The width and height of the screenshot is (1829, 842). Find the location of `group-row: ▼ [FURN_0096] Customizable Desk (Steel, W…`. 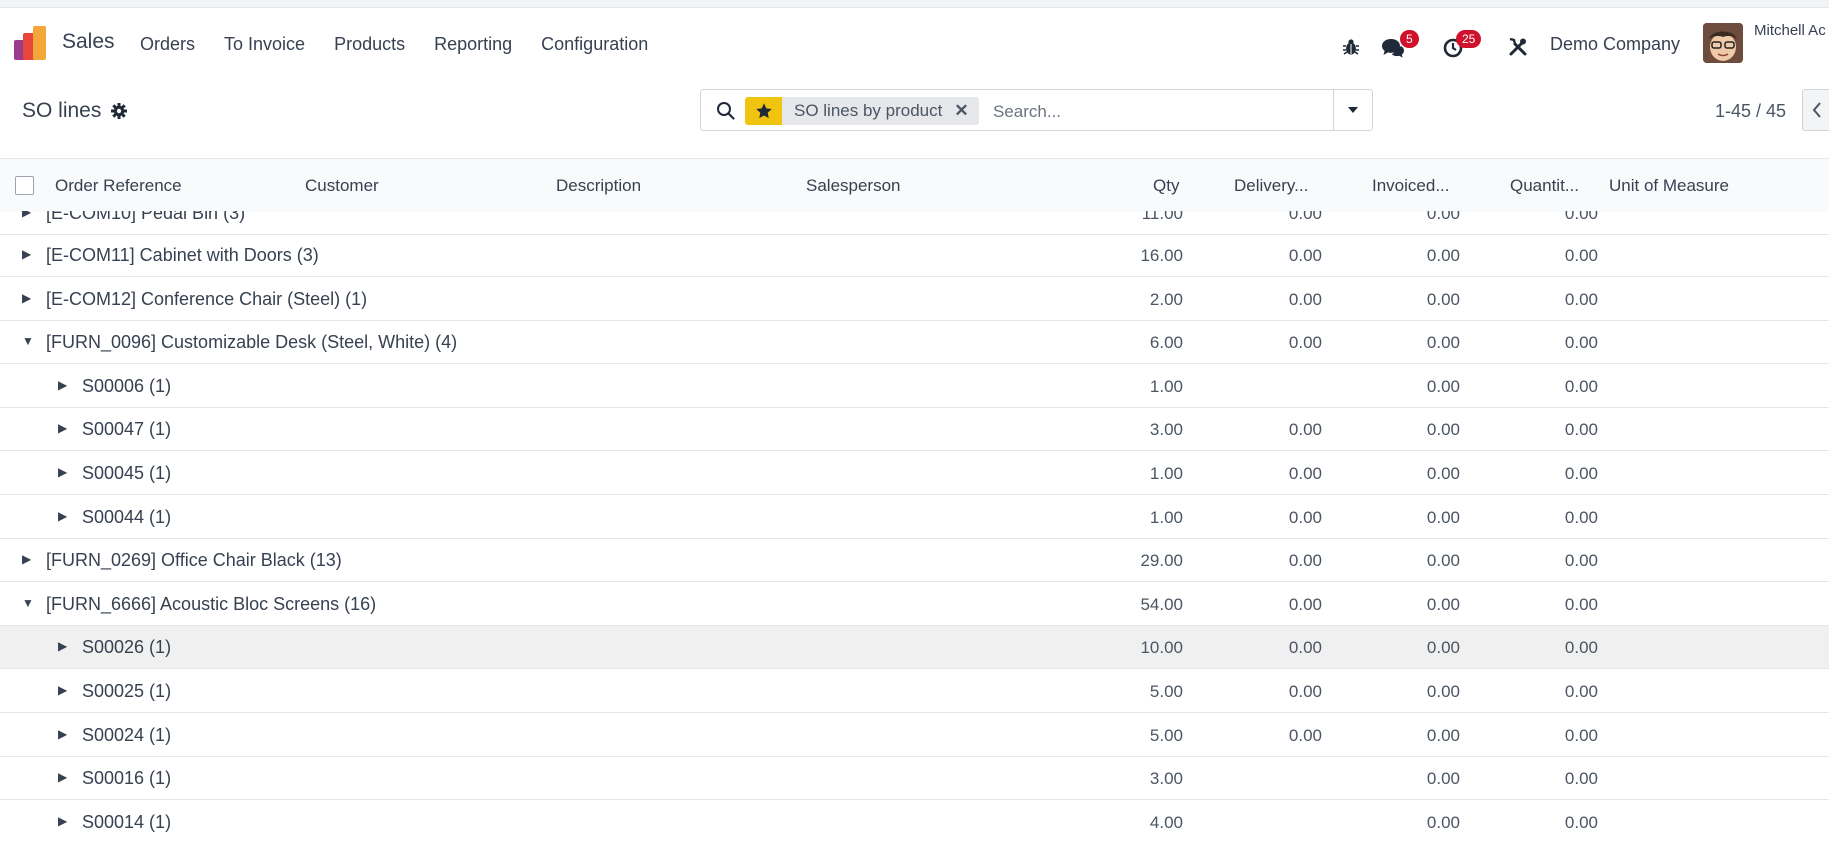

group-row: ▼ [FURN_0096] Customizable Desk (Steel, W… is located at coordinates (914, 343).